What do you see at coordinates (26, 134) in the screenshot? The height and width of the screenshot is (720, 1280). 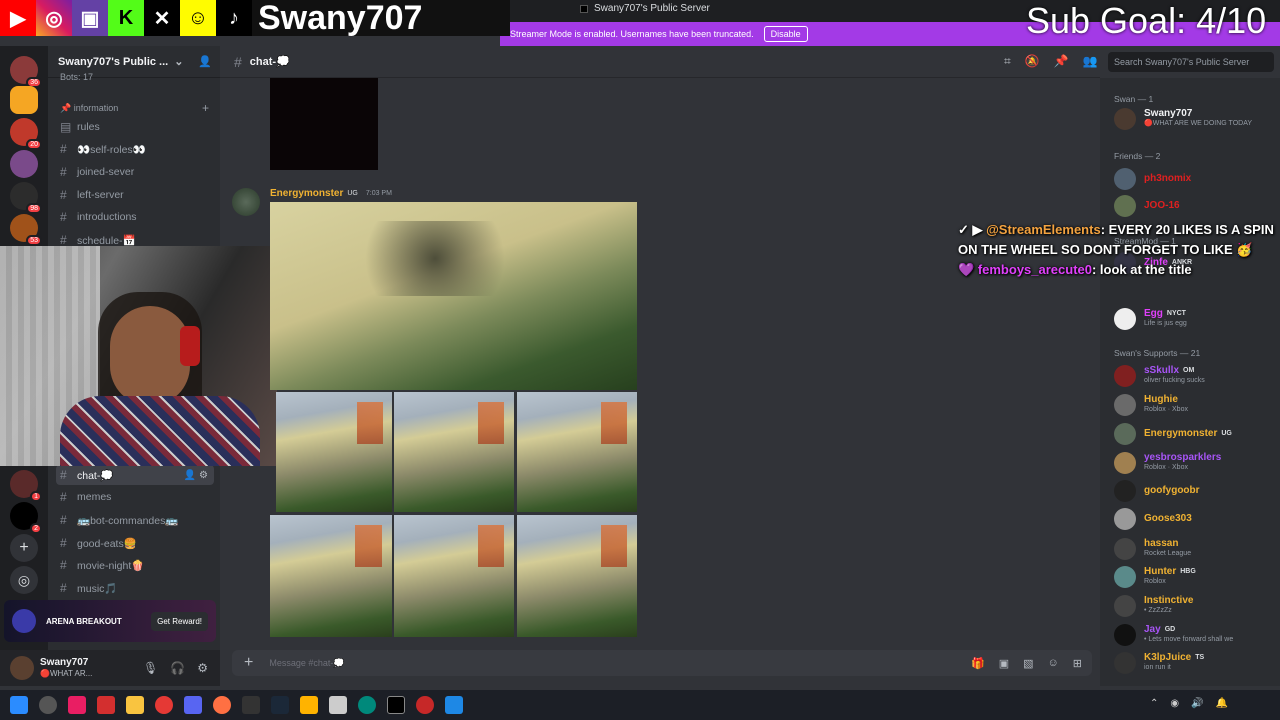 I see `server-icon: 20` at bounding box center [26, 134].